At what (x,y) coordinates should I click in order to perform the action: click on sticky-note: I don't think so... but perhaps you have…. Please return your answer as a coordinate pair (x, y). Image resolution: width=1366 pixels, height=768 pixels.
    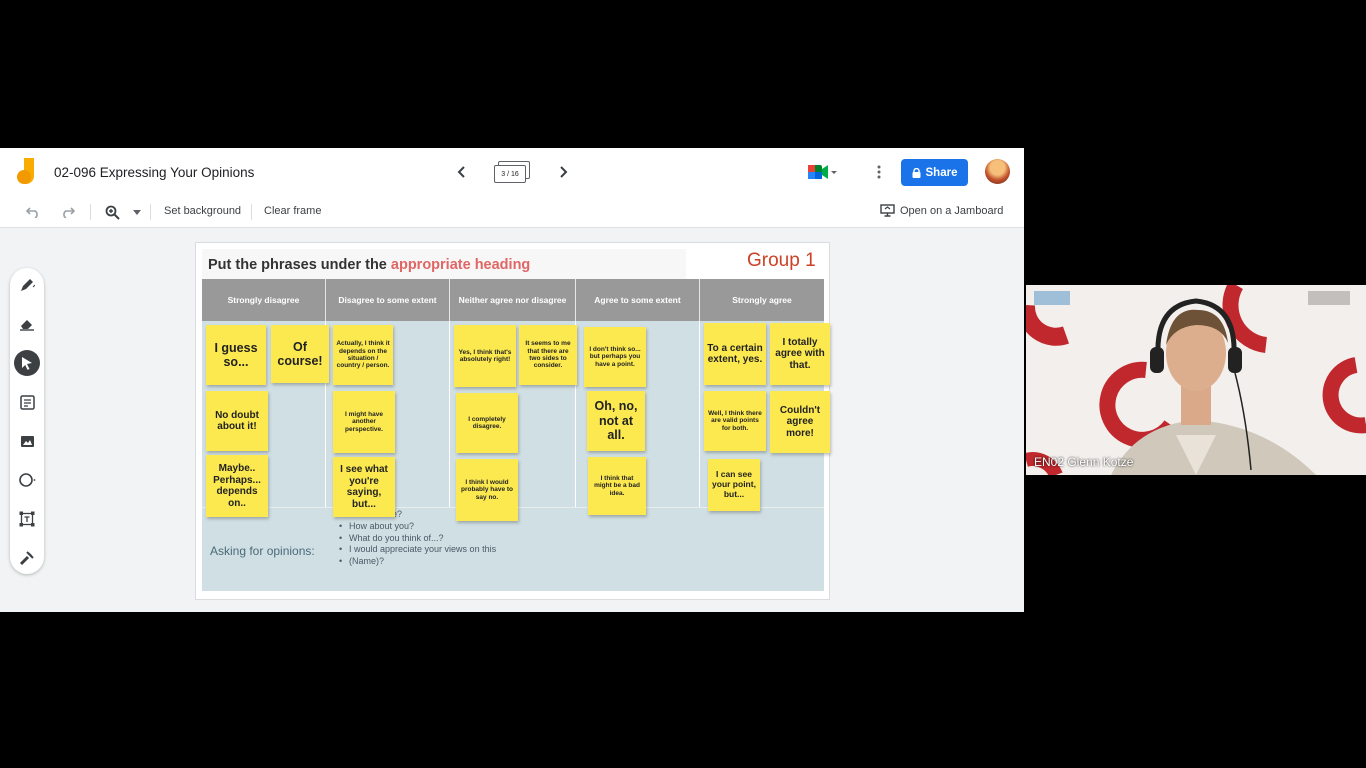
    Looking at the image, I should click on (615, 357).